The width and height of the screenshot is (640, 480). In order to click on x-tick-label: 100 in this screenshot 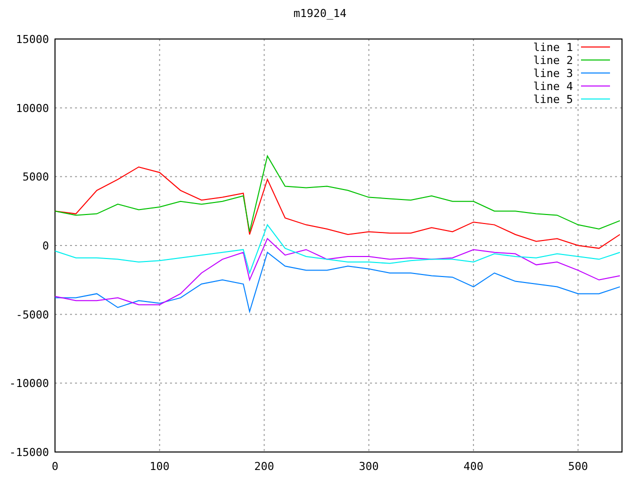, I will do `click(160, 466)`.